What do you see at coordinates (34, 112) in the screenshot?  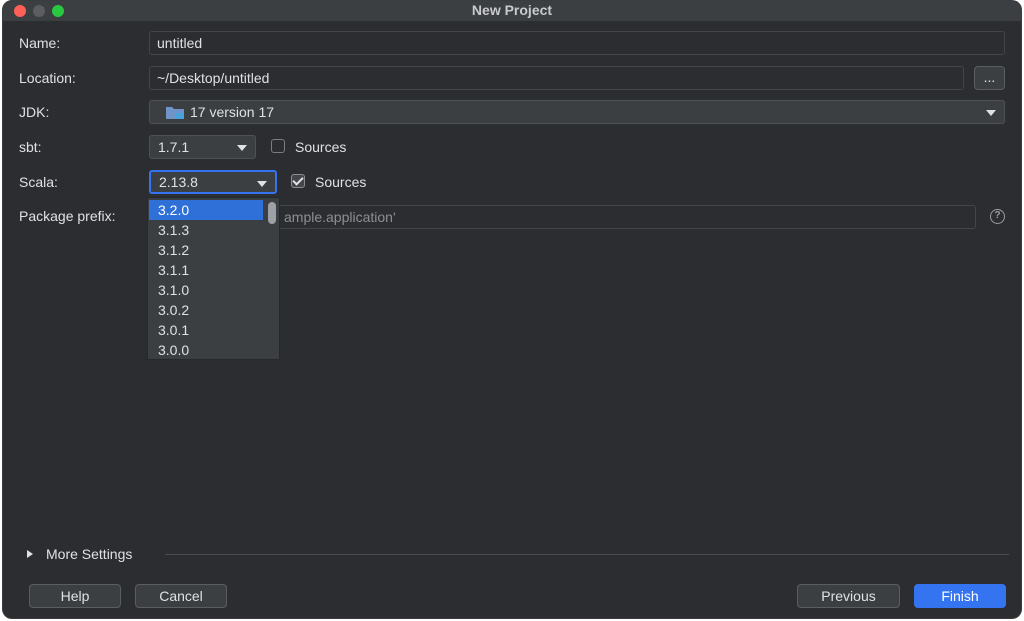 I see `jdk-label: JDK:` at bounding box center [34, 112].